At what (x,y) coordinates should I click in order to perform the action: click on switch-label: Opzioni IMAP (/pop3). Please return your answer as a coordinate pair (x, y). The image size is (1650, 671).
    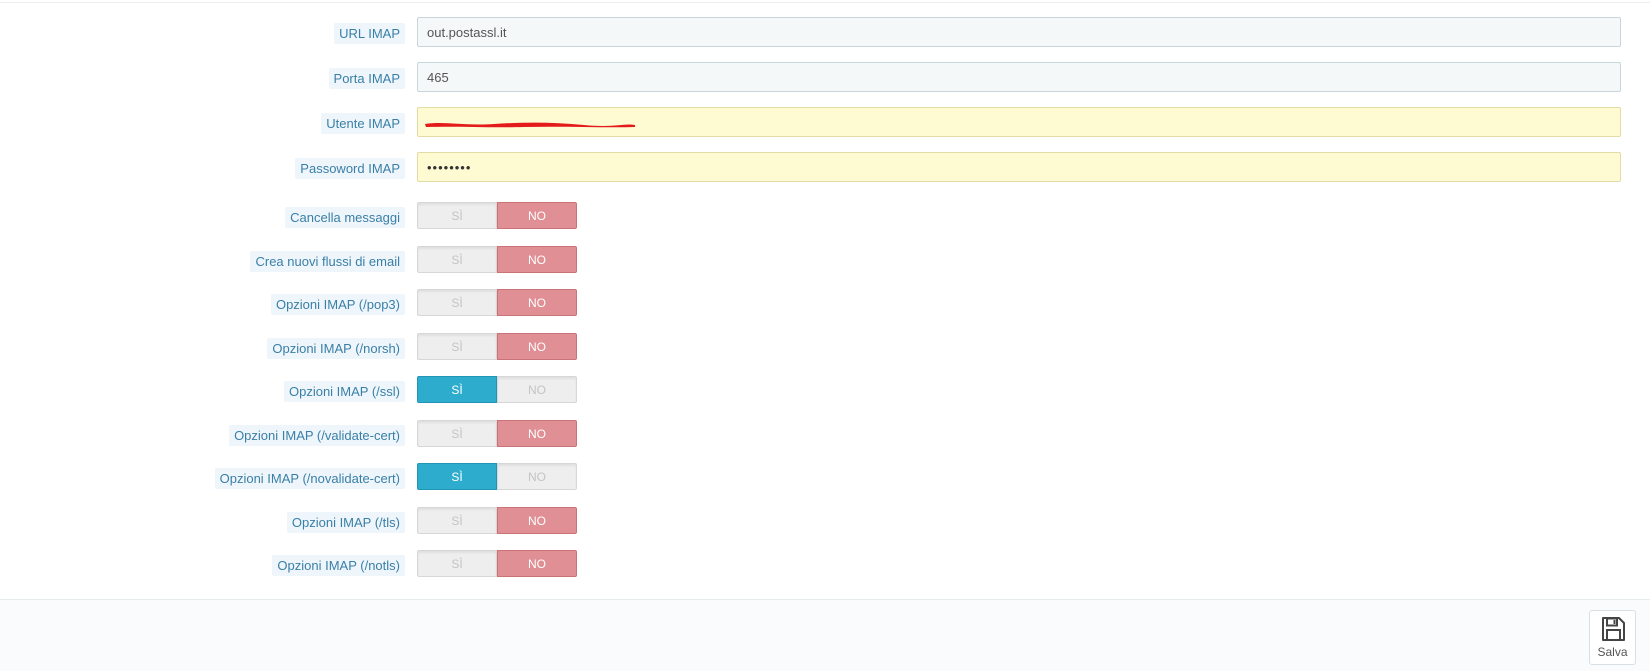
    Looking at the image, I should click on (337, 304).